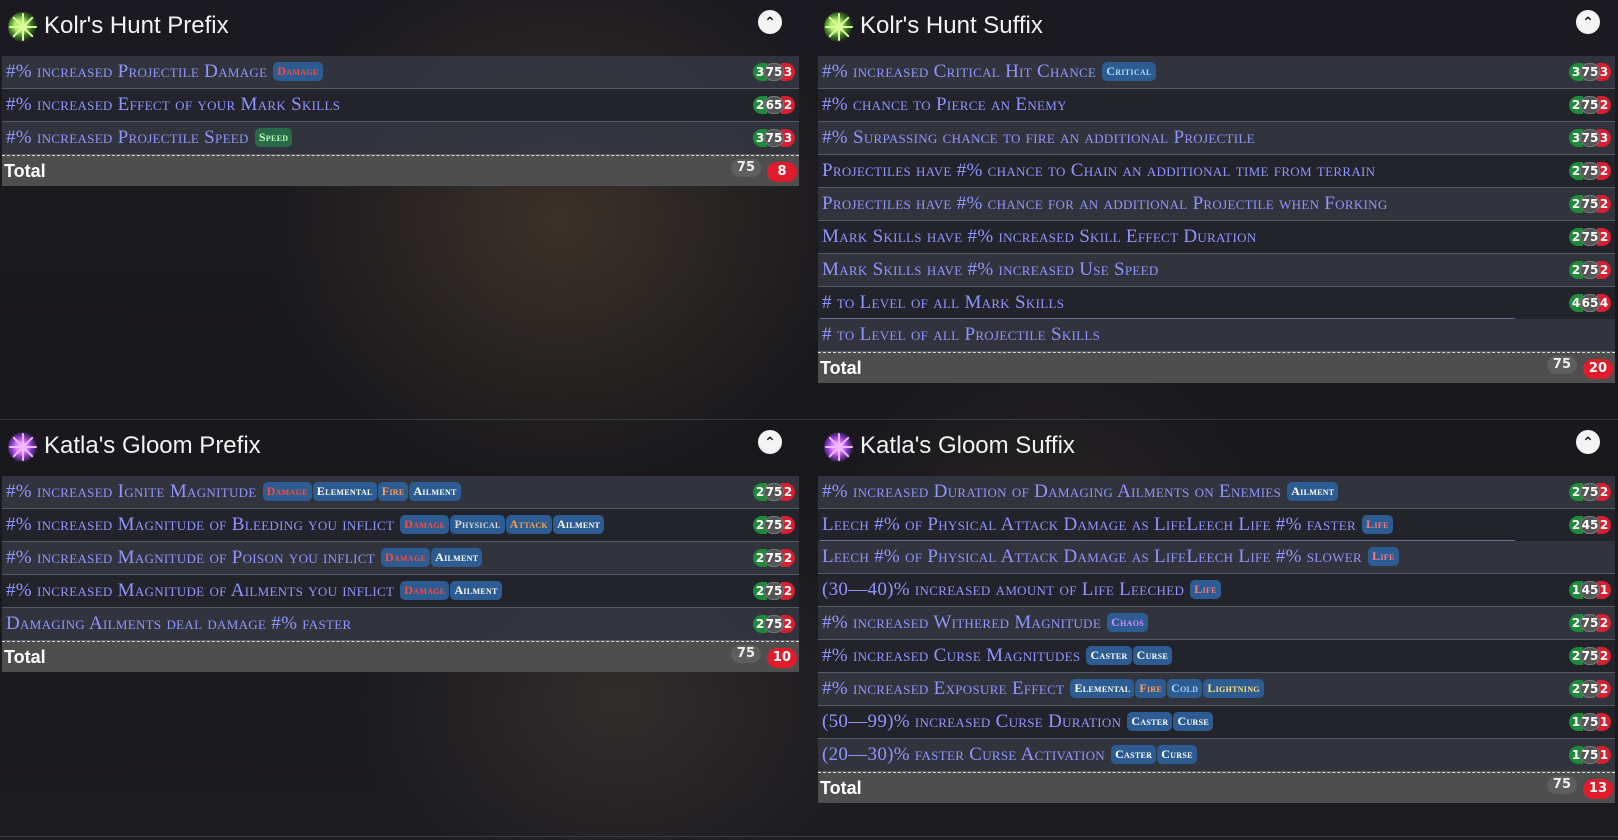 The width and height of the screenshot is (1618, 840). What do you see at coordinates (1216, 303) in the screenshot?
I see `mod-row: # to Level of all Mark Skills 4654` at bounding box center [1216, 303].